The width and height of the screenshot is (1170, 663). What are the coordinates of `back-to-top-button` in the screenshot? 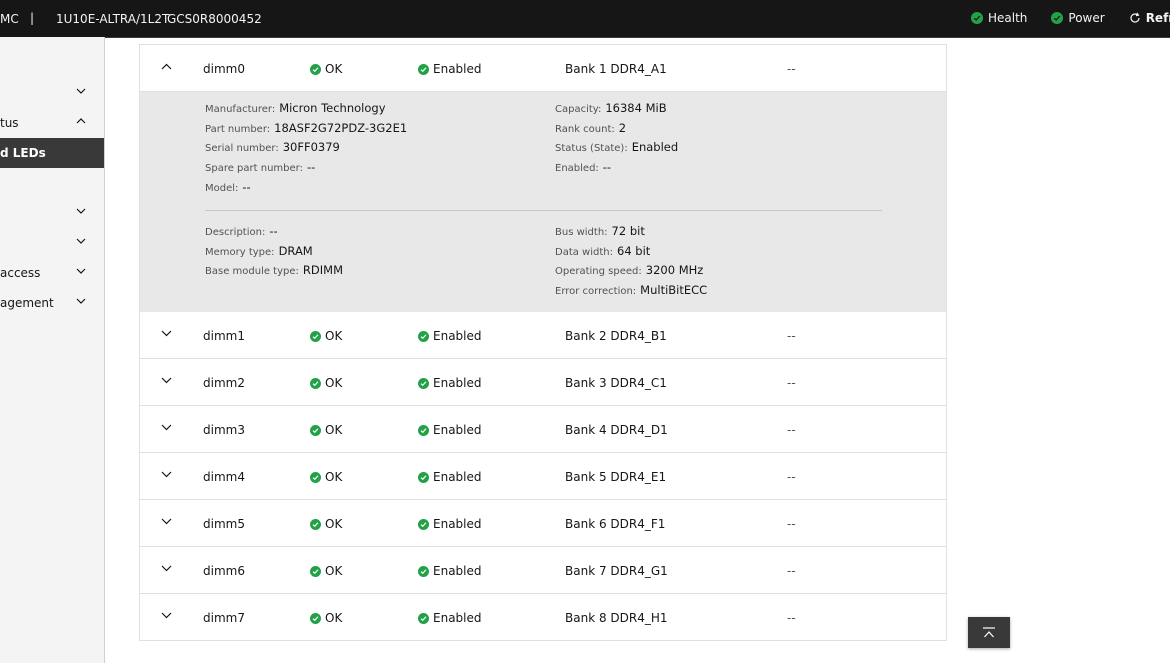 It's located at (989, 632).